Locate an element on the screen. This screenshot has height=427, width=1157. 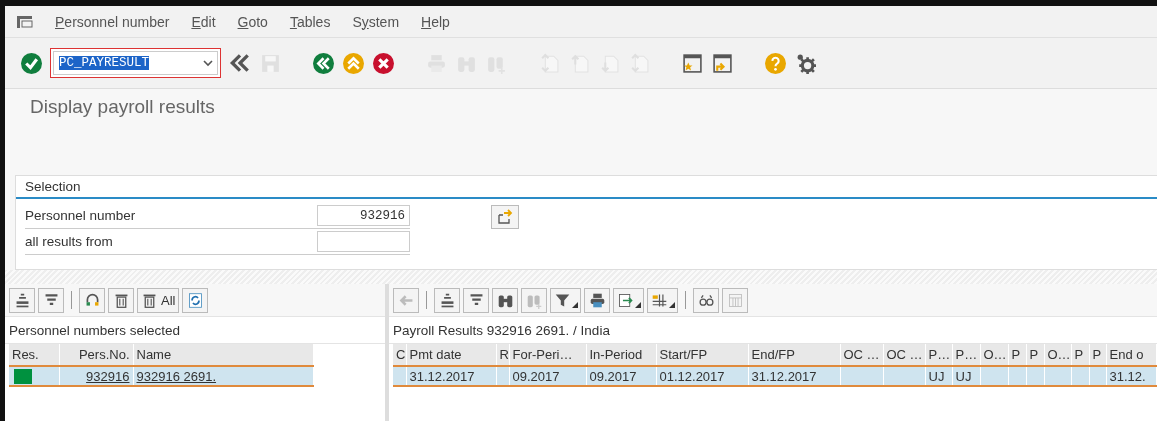
multiple-selection-button is located at coordinates (505, 217).